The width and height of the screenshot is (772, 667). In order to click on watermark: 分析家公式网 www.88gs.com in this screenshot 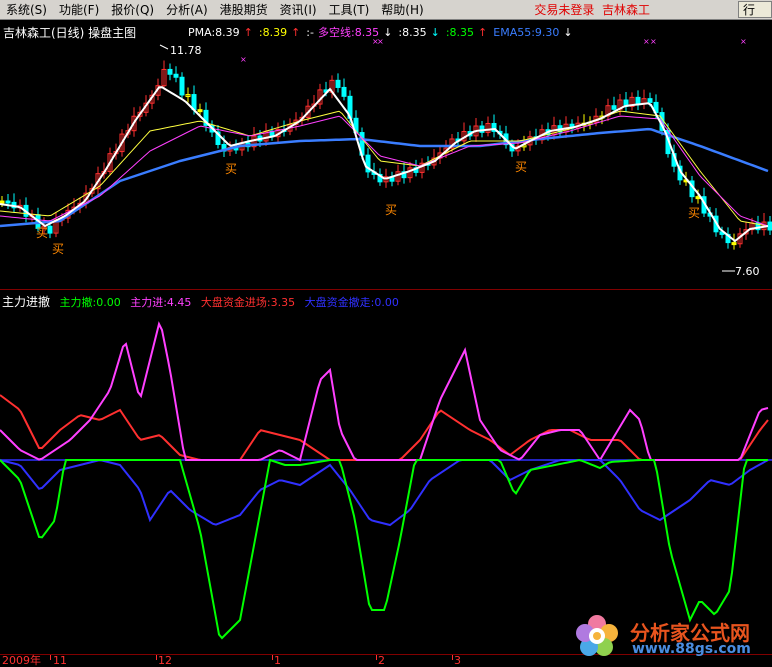, I will do `click(672, 635)`.